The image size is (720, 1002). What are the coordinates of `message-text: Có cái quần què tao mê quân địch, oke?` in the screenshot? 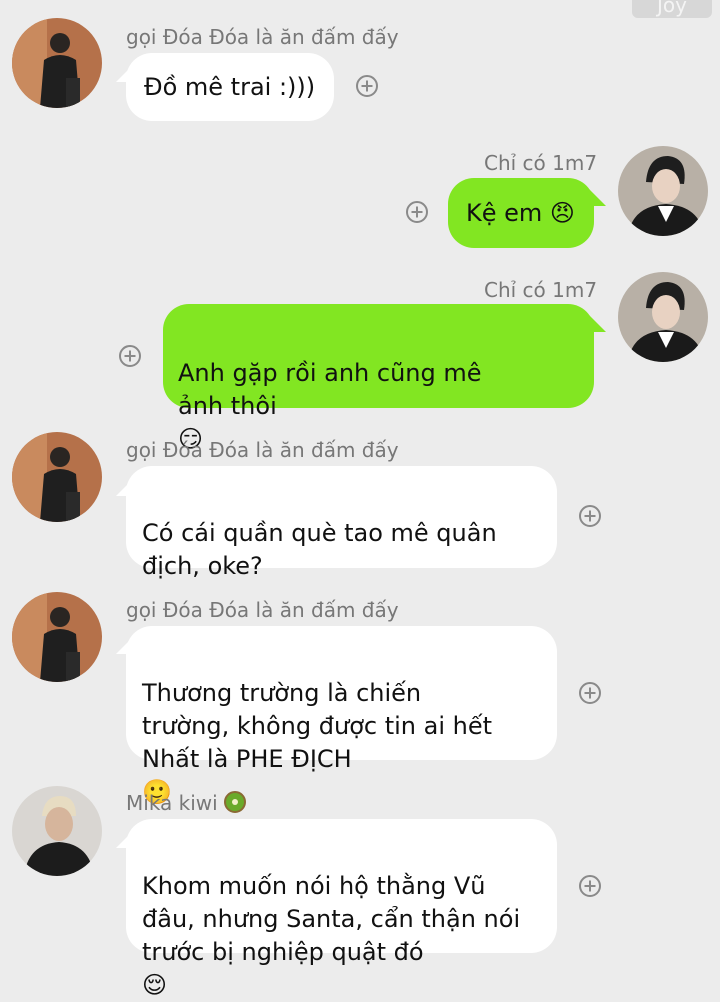 It's located at (319, 549).